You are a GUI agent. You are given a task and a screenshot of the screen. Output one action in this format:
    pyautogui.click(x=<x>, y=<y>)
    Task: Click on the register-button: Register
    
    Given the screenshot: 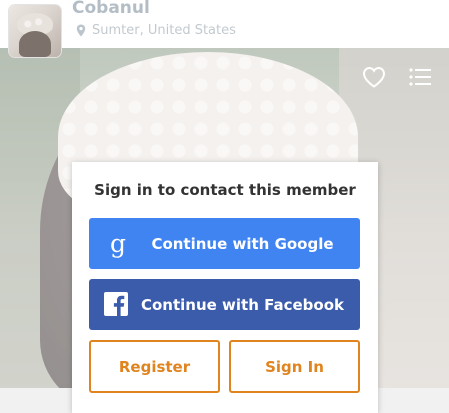 What is the action you would take?
    pyautogui.click(x=154, y=366)
    